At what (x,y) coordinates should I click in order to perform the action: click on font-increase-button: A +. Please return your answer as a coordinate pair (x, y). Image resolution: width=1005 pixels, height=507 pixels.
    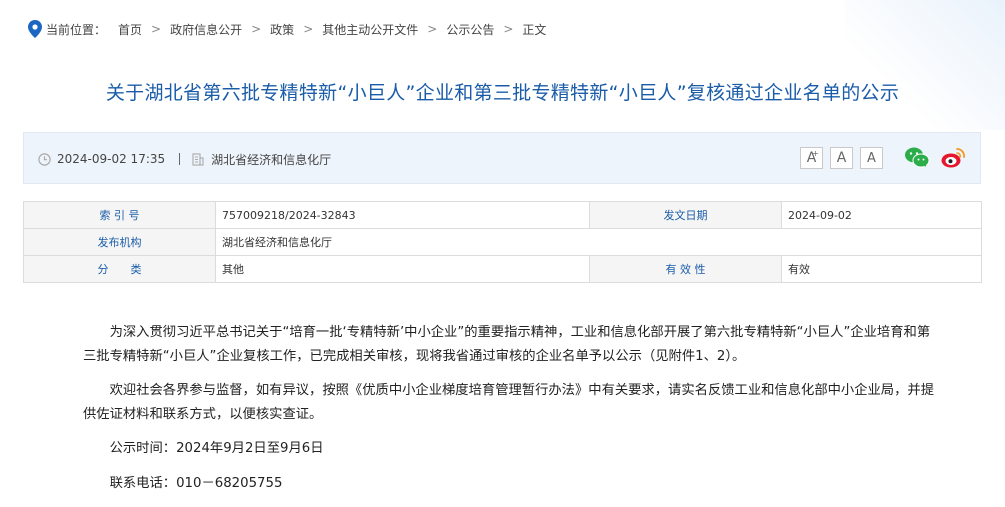
    Looking at the image, I should click on (811, 158).